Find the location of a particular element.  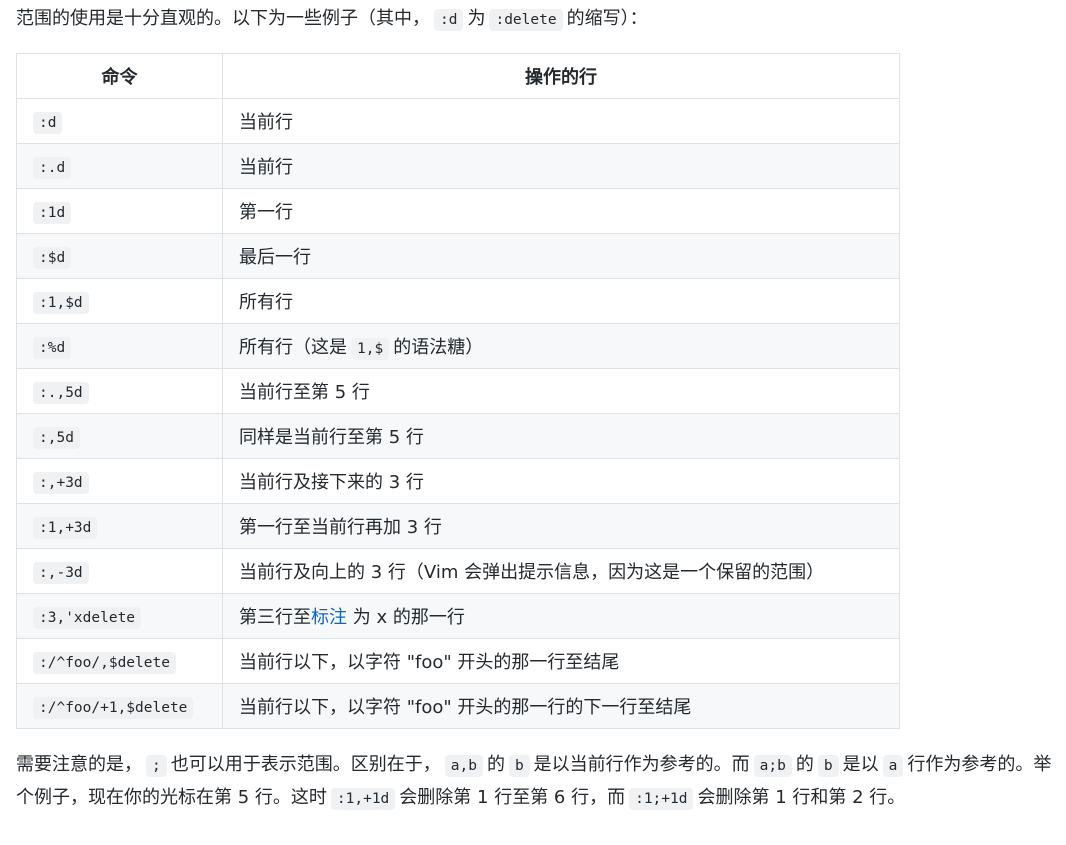

description-cell: 第三行至标注 为 x 的那一行 is located at coordinates (561, 616).